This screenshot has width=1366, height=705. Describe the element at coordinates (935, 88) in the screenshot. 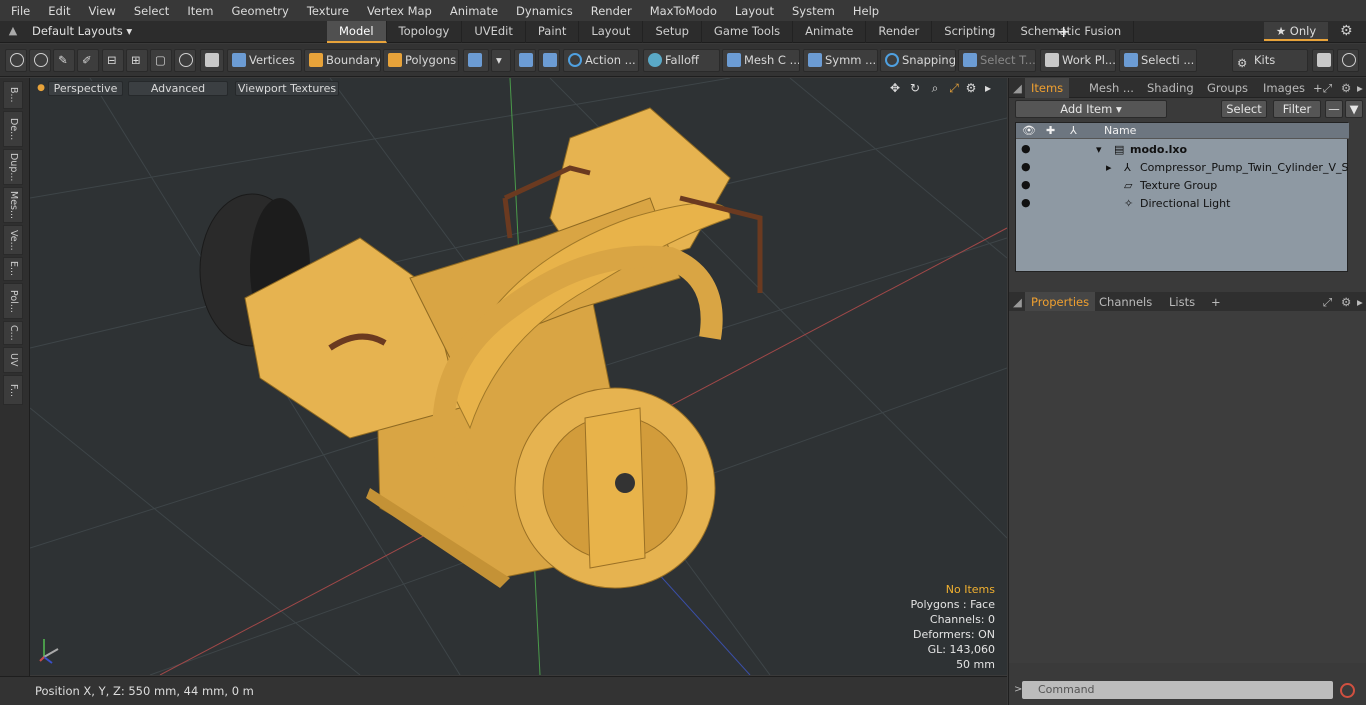

I see `zoom-icon: ⌕` at that location.